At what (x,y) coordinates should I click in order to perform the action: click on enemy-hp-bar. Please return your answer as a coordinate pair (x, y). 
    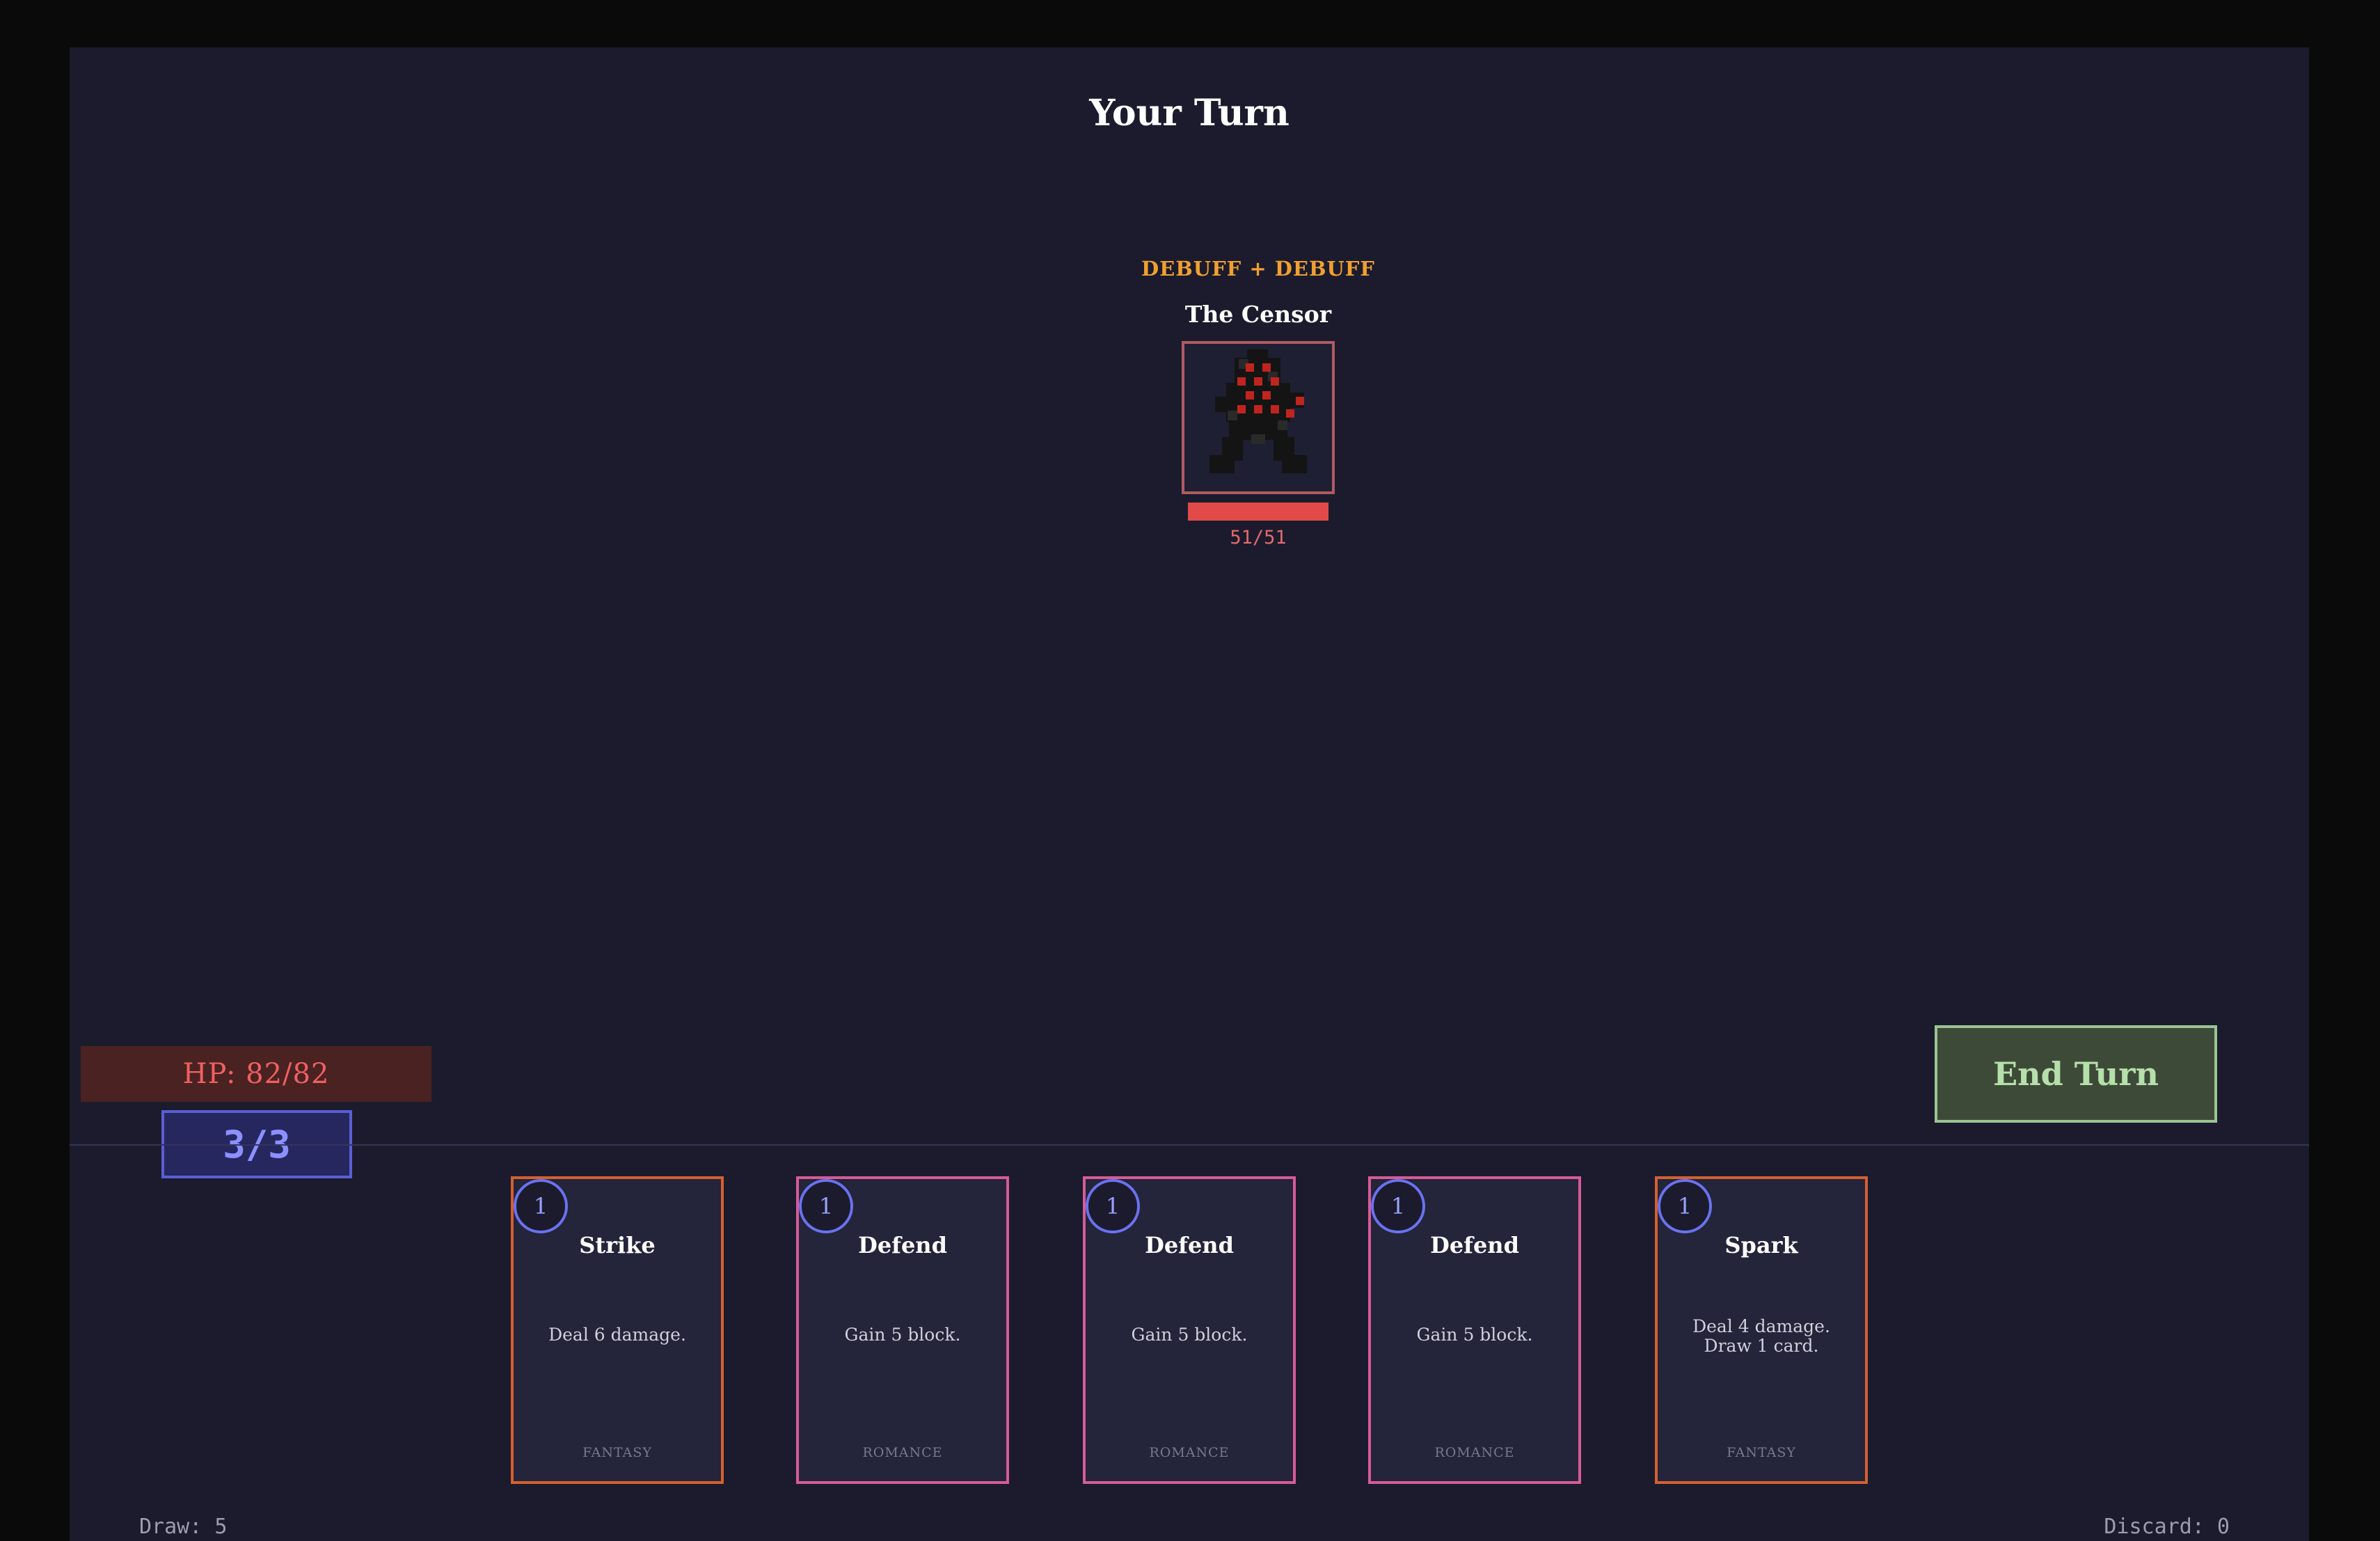
    Looking at the image, I should click on (1258, 512).